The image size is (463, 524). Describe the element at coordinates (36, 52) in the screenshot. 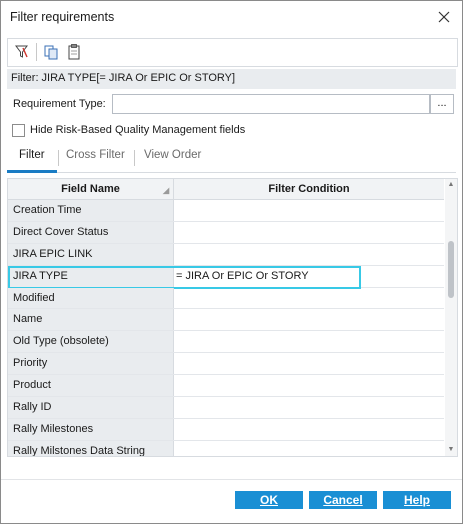

I see `toolbar-separator` at that location.